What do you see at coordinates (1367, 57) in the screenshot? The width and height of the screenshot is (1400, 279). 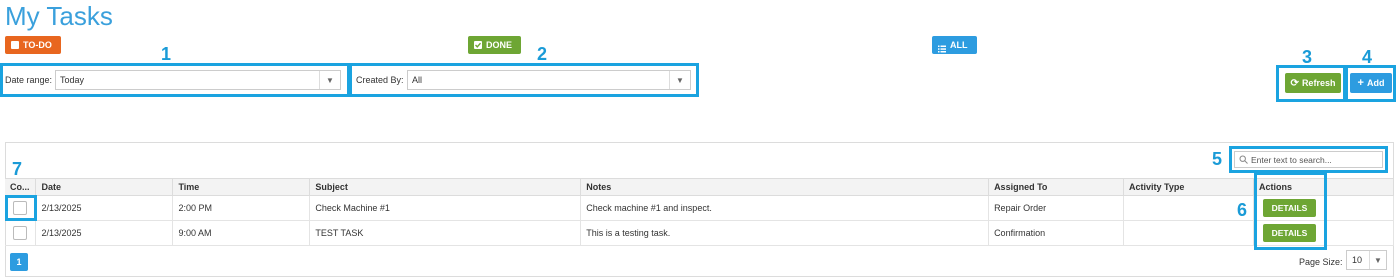 I see `annotation-4: 4` at bounding box center [1367, 57].